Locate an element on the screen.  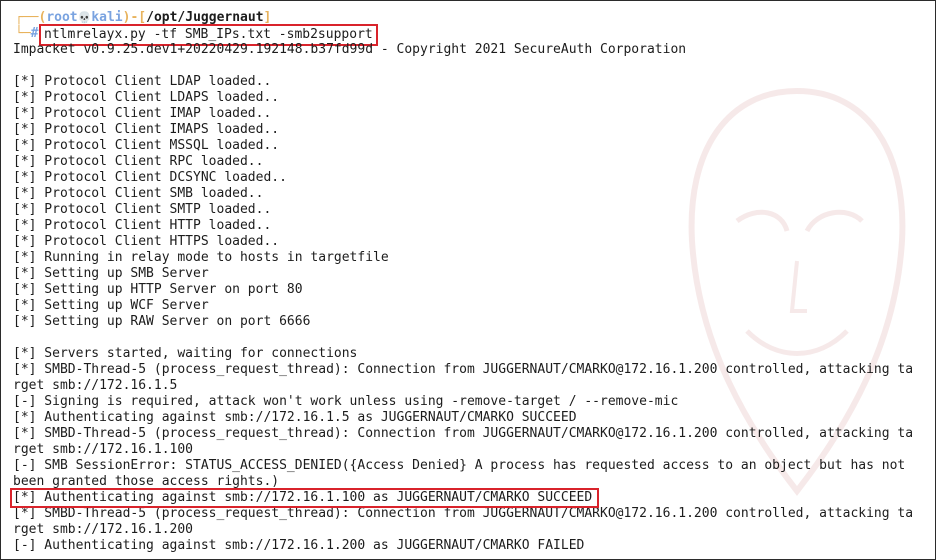
output-line: [*] Protocol Client HTTP loaded.. is located at coordinates (142, 225).